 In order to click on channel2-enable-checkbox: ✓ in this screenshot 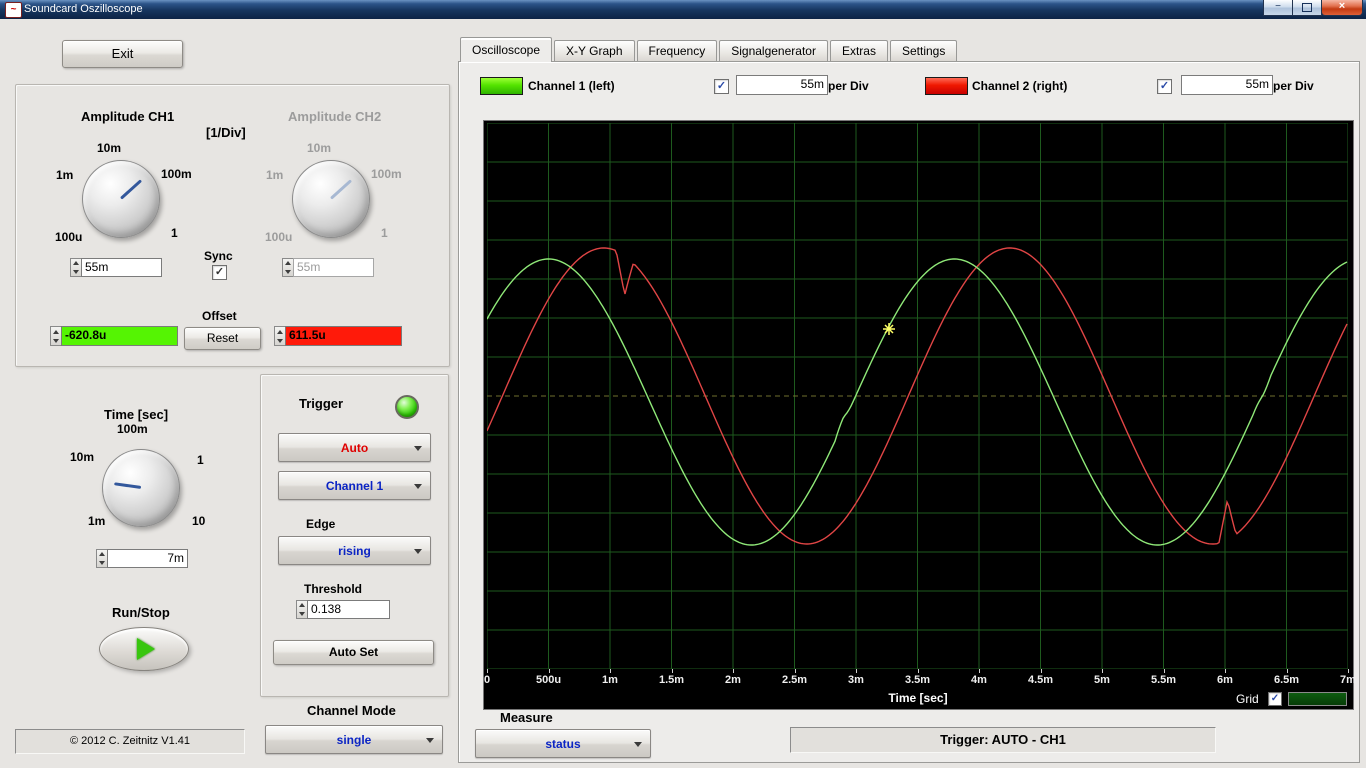, I will do `click(1164, 86)`.